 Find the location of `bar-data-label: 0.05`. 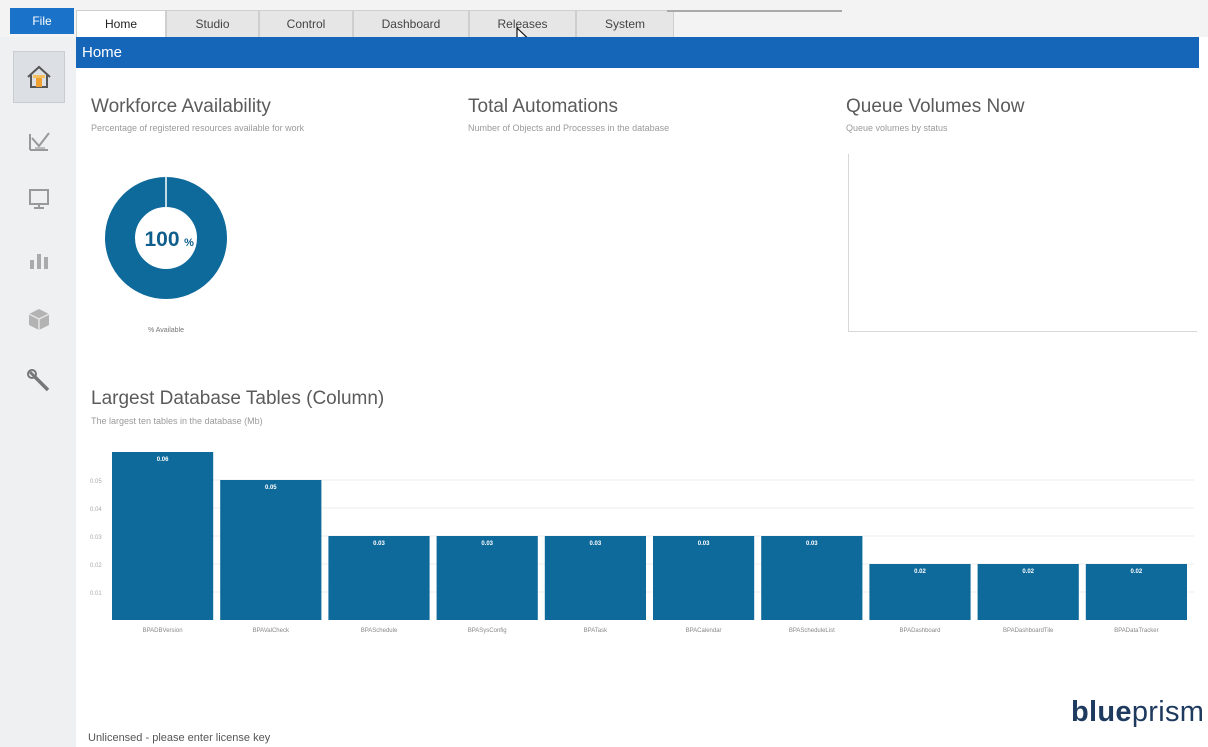

bar-data-label: 0.05 is located at coordinates (271, 488).